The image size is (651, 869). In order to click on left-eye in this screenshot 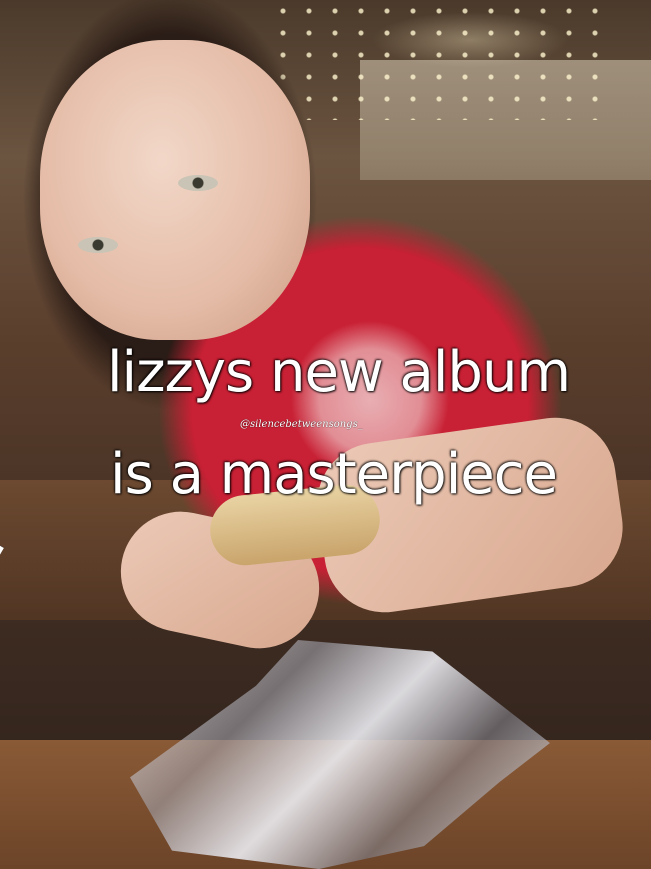, I will do `click(98, 245)`.